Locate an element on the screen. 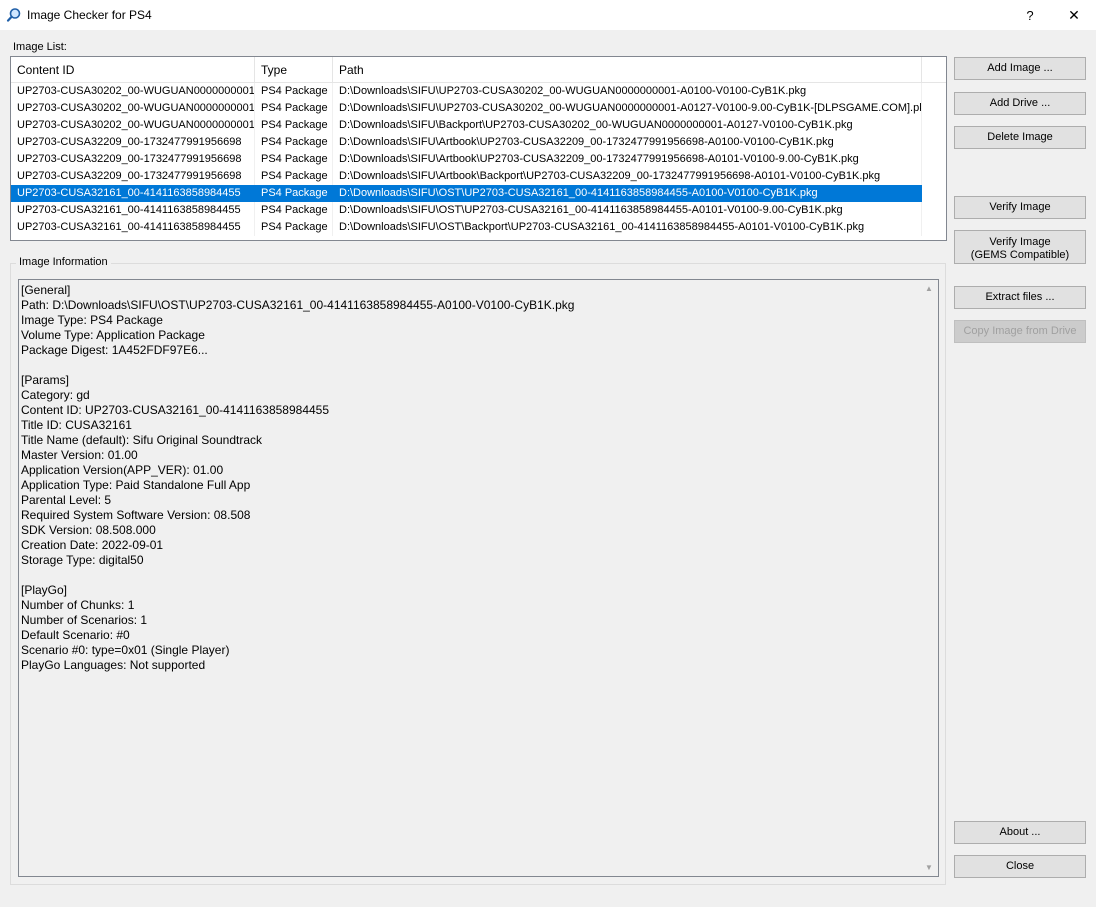 The image size is (1096, 907). window-close-button: ✕ is located at coordinates (1074, 15).